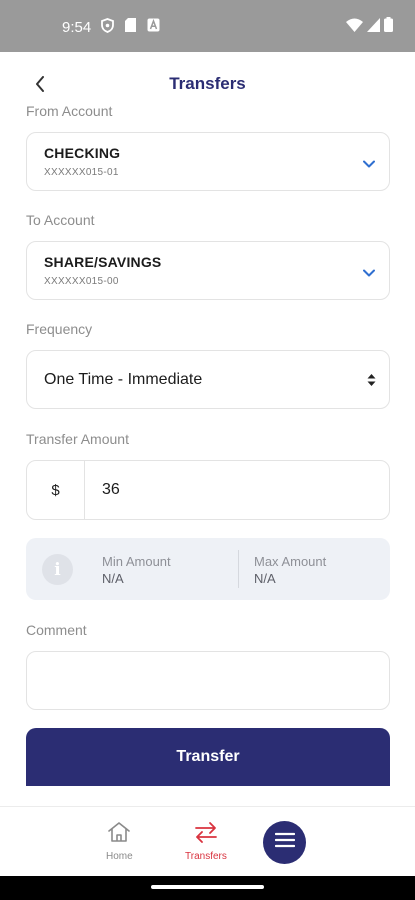 The image size is (415, 900). I want to click on from-account-number: XXXXXX015-01, so click(81, 172).